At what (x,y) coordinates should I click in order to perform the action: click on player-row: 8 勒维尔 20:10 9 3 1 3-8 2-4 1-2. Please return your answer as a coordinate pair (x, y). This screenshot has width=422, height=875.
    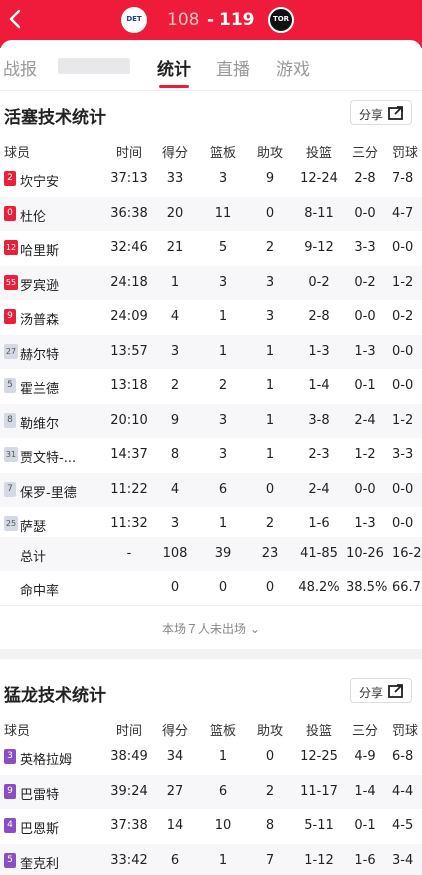
    Looking at the image, I should click on (211, 420).